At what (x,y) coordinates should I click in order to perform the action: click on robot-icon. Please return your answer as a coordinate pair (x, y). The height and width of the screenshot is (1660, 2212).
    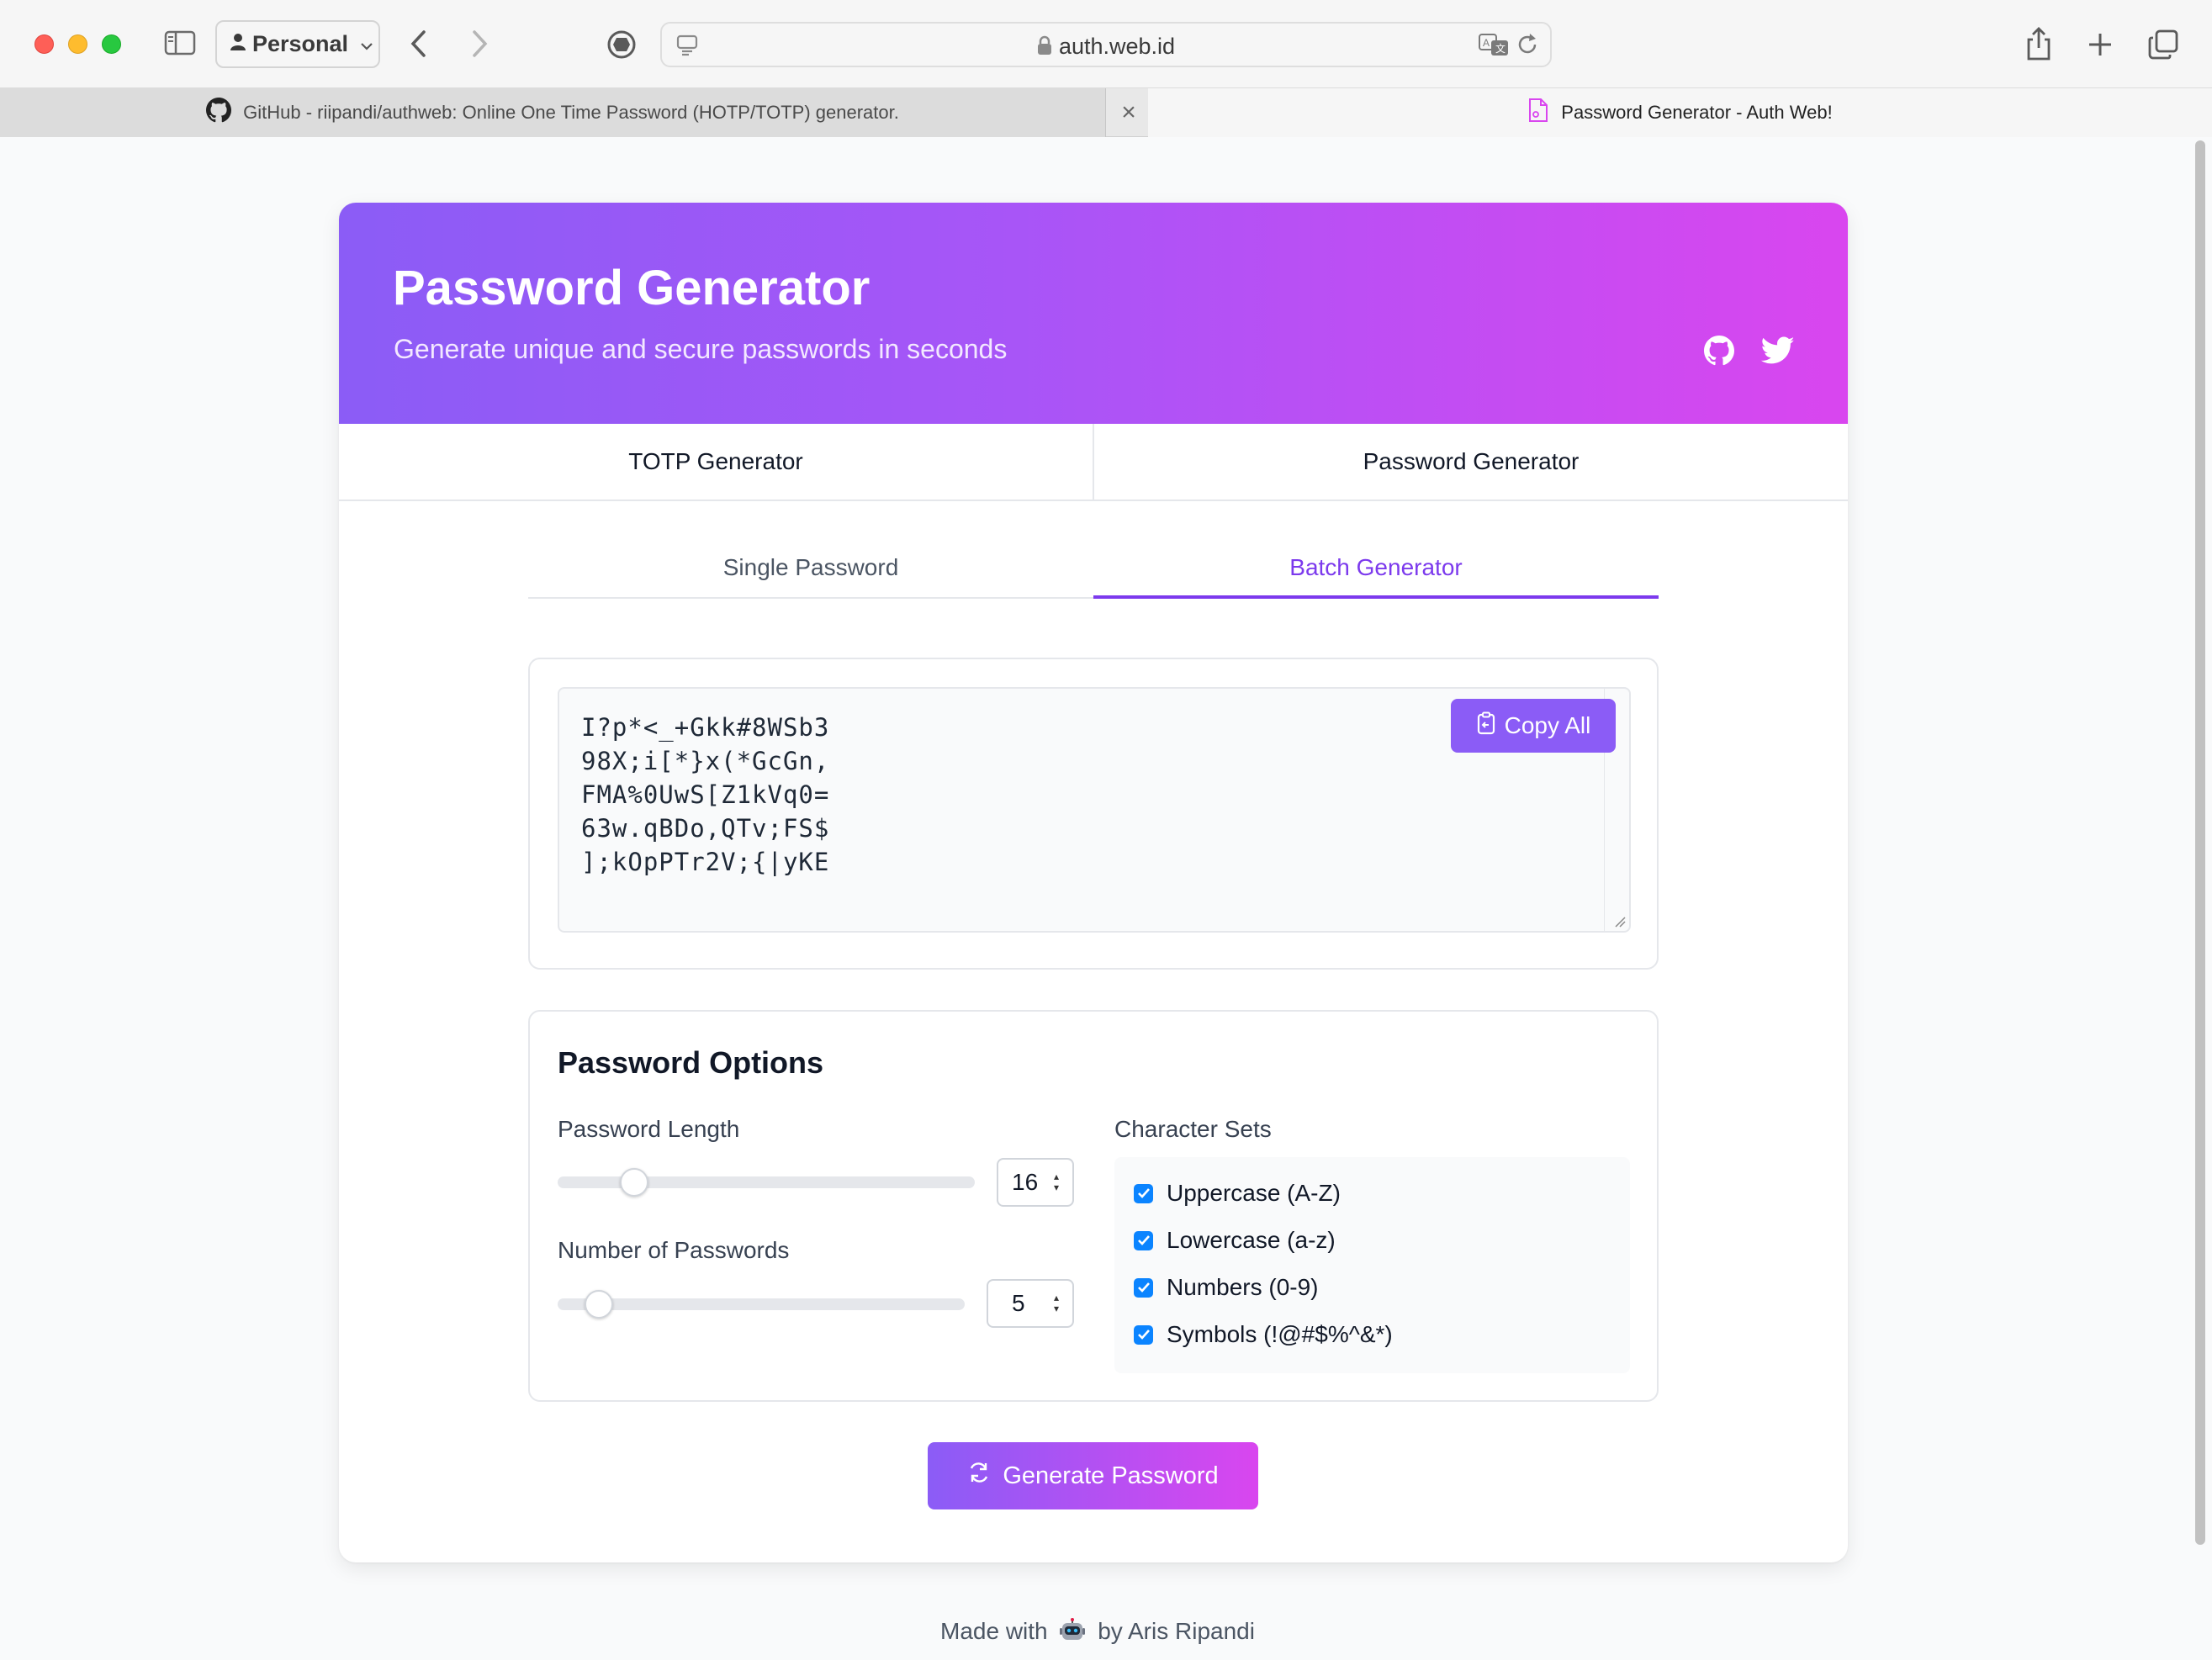
    Looking at the image, I should click on (1072, 1630).